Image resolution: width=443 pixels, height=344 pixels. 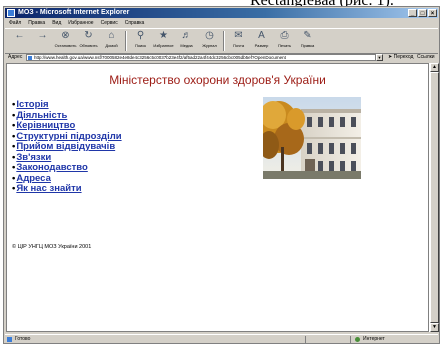 I want to click on forward-button: →, so click(x=42, y=41).